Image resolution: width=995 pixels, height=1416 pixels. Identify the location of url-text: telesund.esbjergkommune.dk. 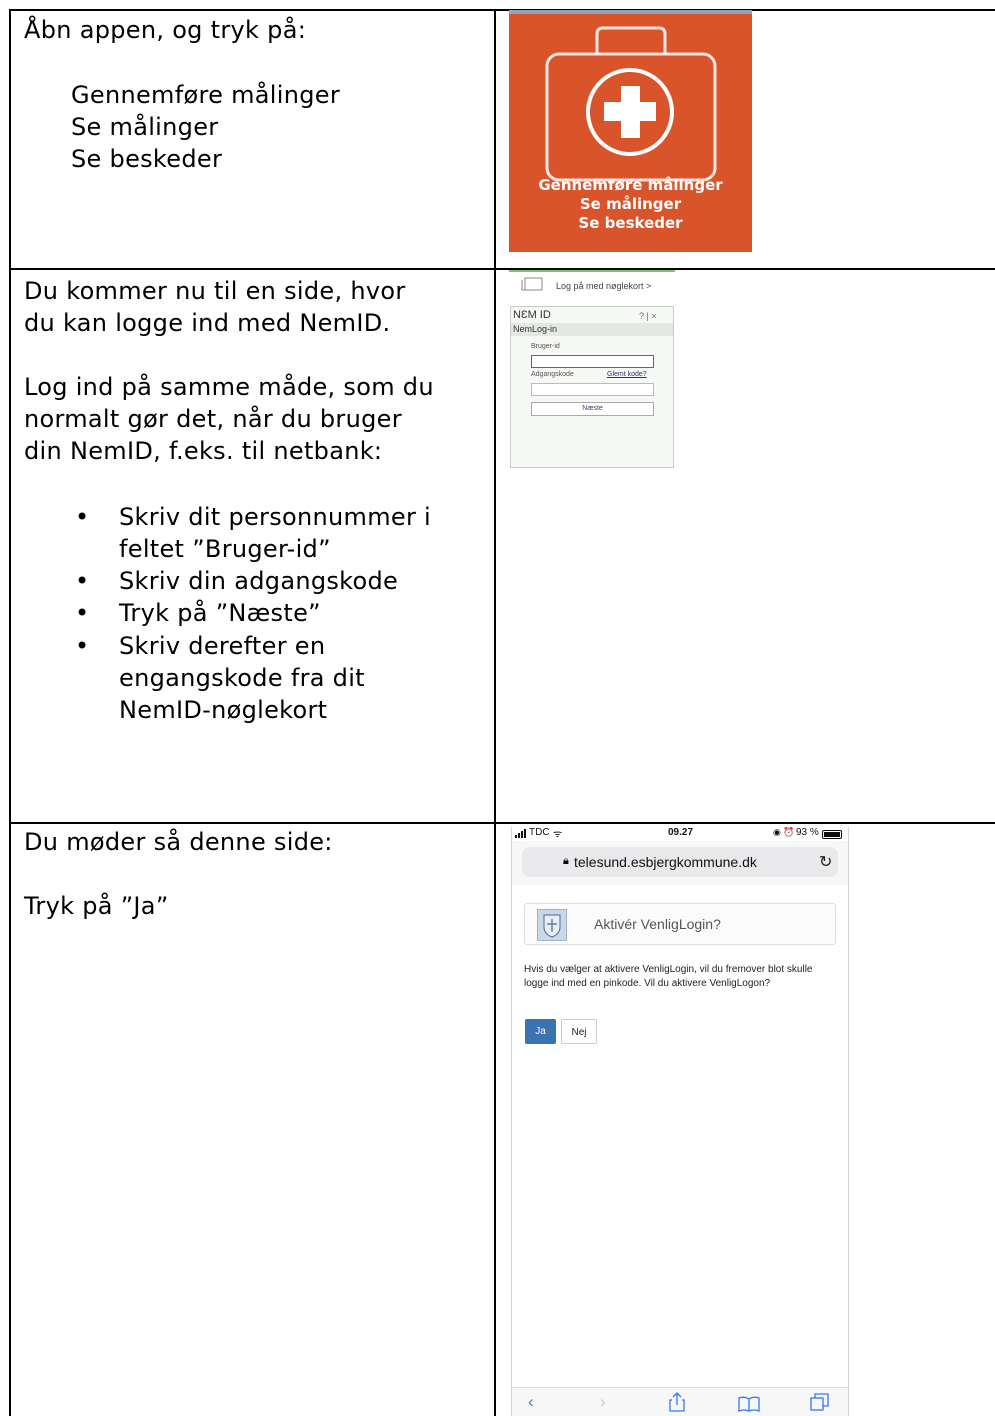
(665, 862).